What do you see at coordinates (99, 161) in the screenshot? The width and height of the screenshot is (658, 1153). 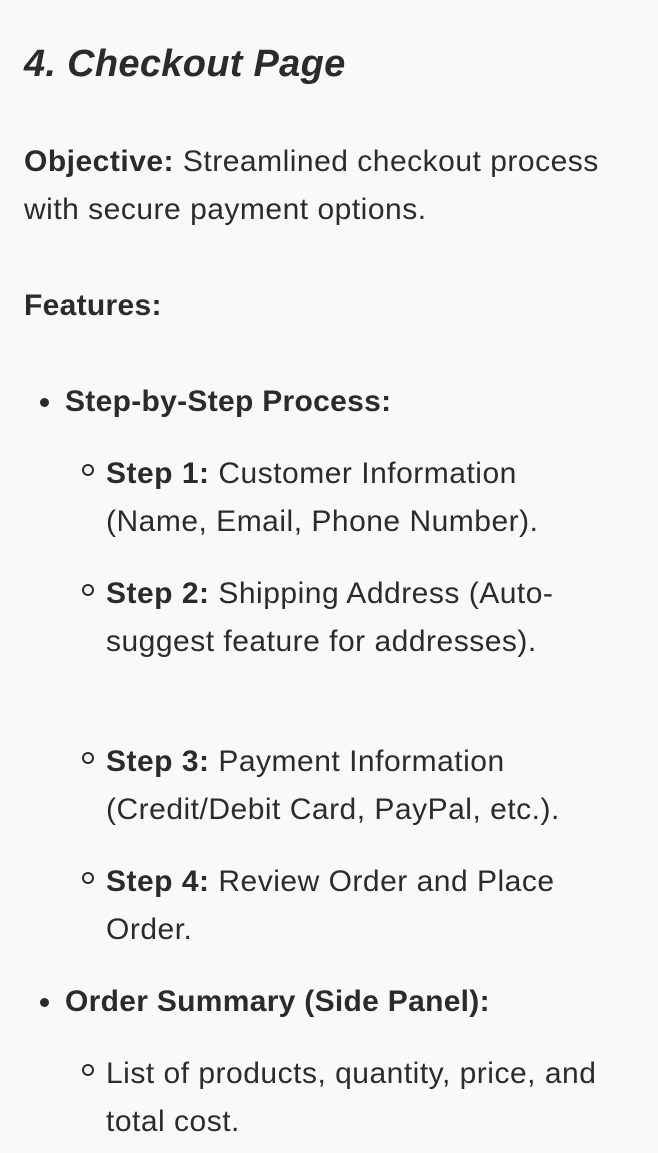 I see `objective-label: Objective:` at bounding box center [99, 161].